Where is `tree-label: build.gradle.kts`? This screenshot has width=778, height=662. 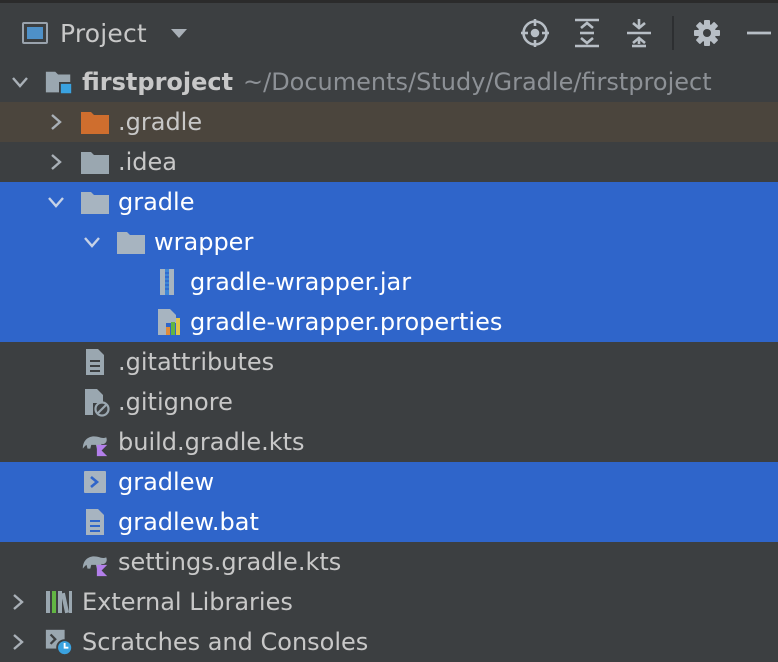
tree-label: build.gradle.kts is located at coordinates (211, 442).